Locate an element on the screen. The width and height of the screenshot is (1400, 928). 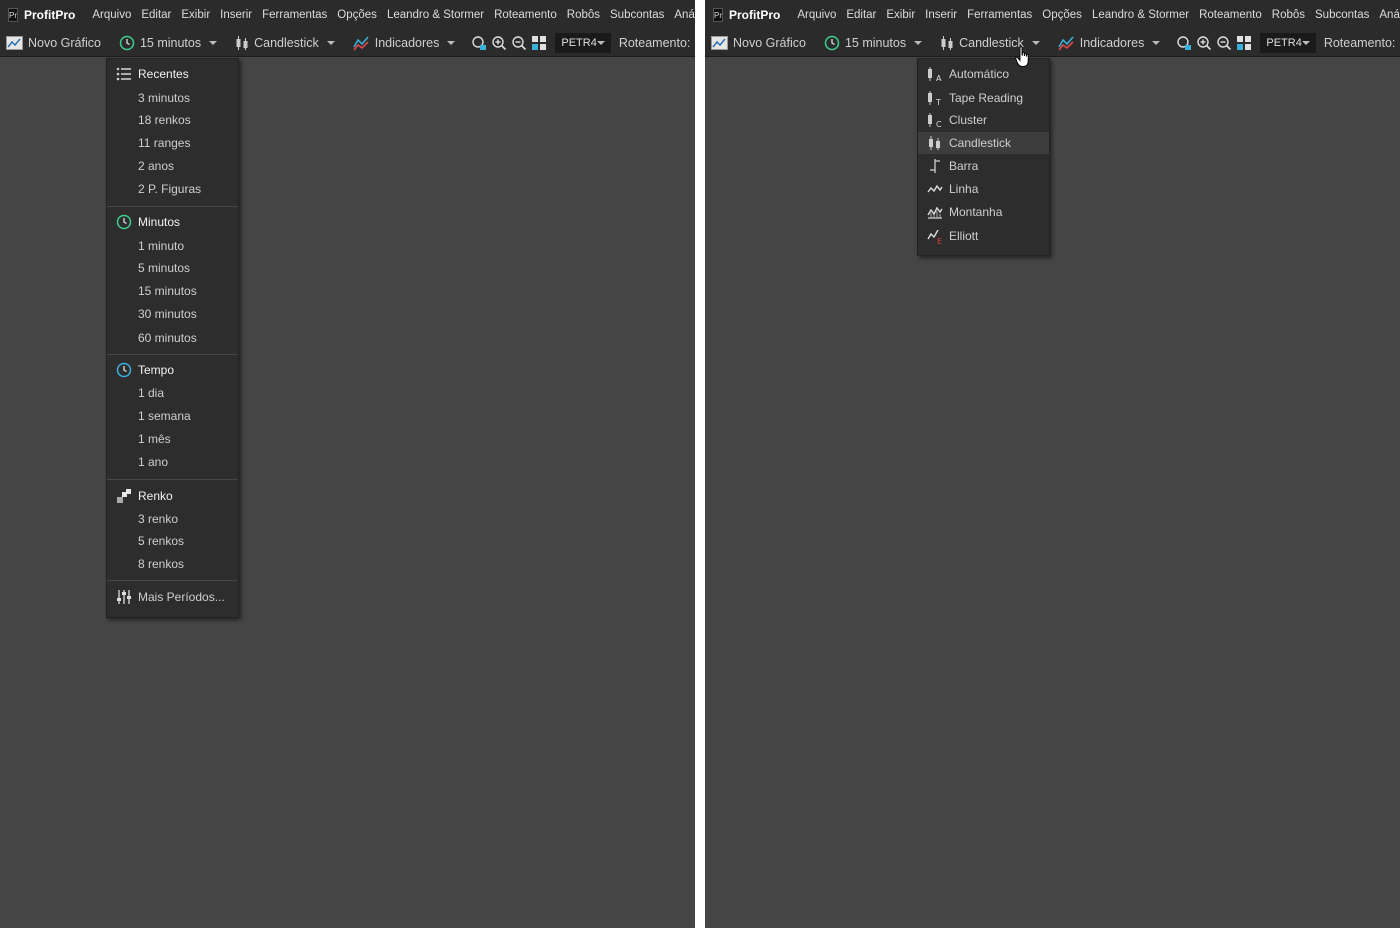
period-item: 1 mês is located at coordinates (172, 439).